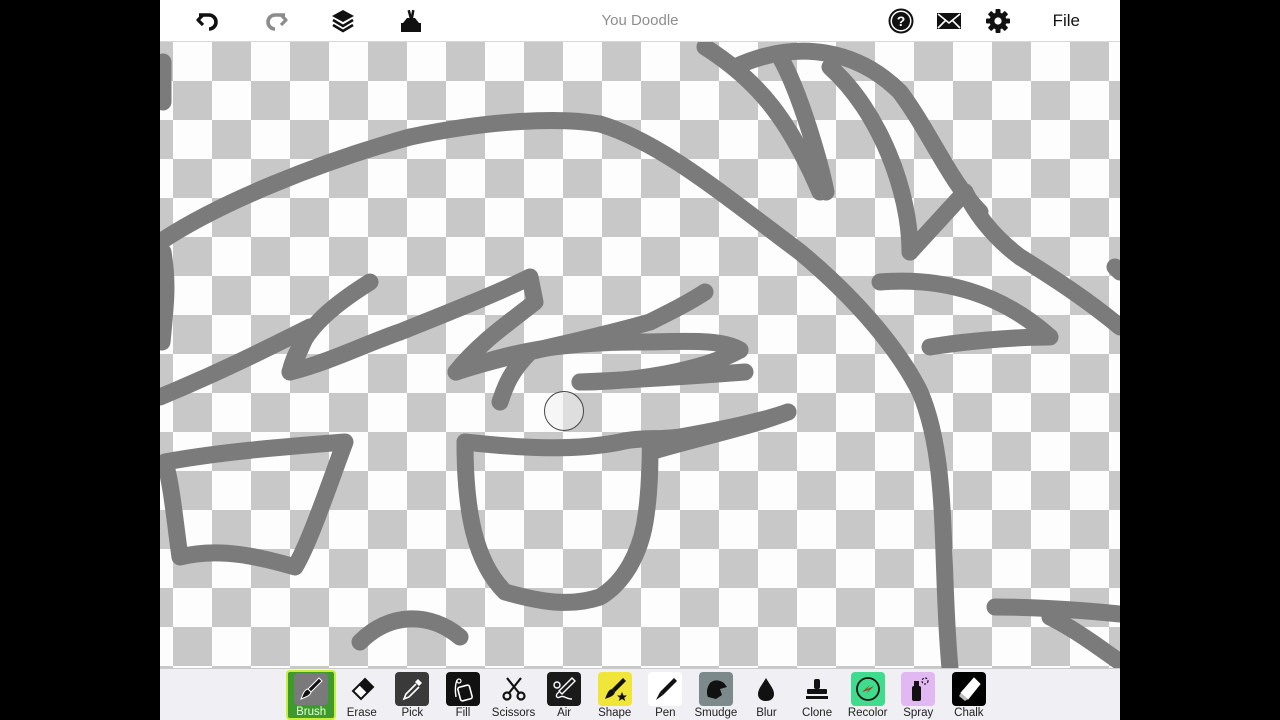 The image size is (1280, 720). I want to click on redo-button, so click(276, 21).